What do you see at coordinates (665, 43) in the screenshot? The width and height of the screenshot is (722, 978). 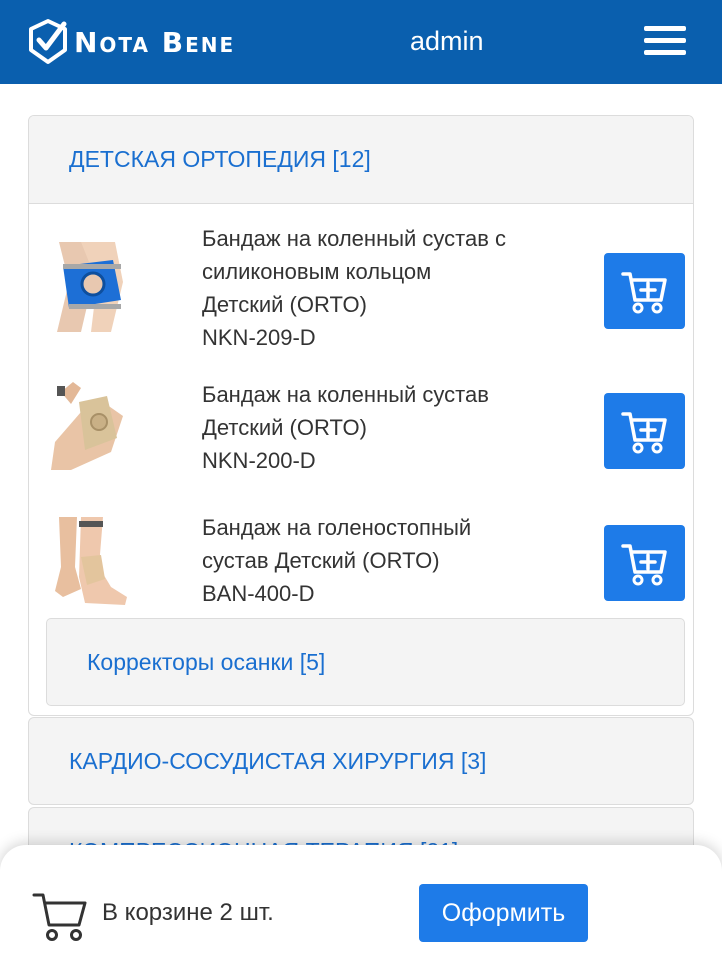 I see `hamburger-menu-icon` at bounding box center [665, 43].